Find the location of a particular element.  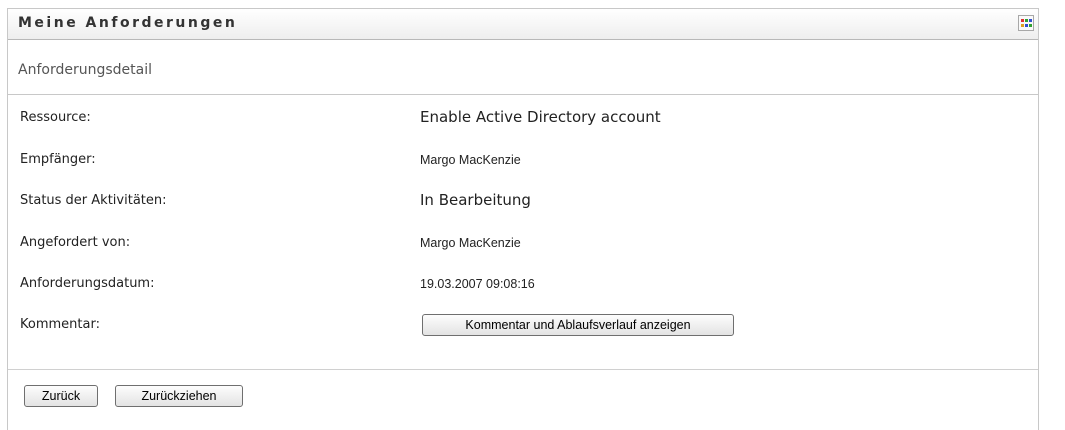

detail-row-recipient: Empfänger: Margo MacKenzie is located at coordinates (523, 161).